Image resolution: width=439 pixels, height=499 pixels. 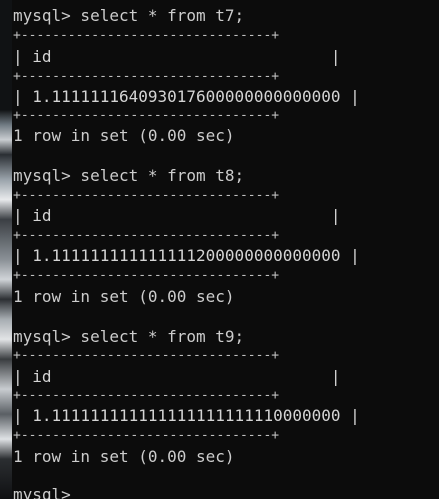 What do you see at coordinates (186, 96) in the screenshot?
I see `table-row-value: | 1.111111164093017600000000000000 |` at bounding box center [186, 96].